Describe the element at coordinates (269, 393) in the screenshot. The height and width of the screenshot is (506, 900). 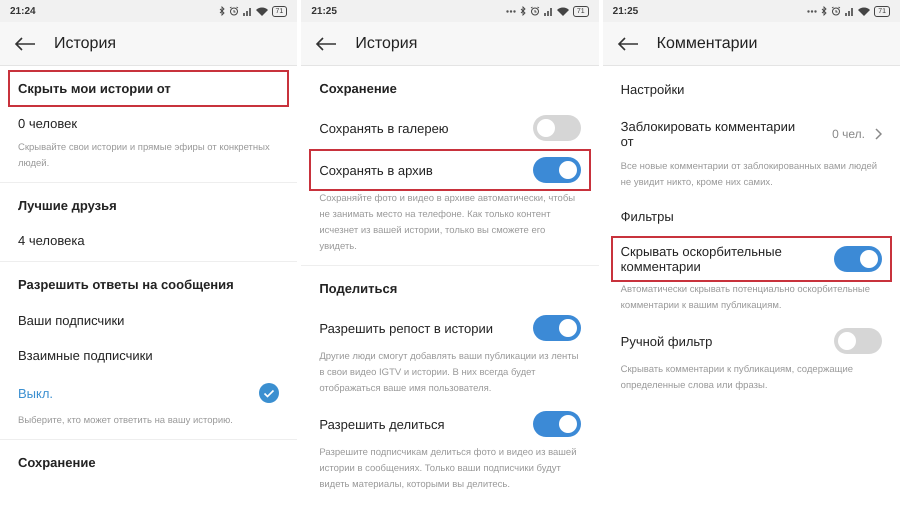
I see `check-icon` at that location.